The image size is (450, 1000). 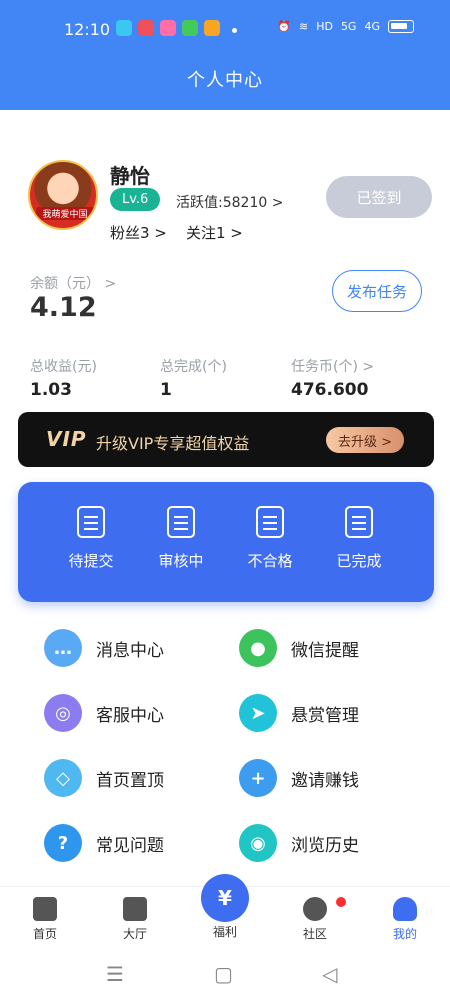 I want to click on vip-text: 升级VIP专享超值权益, so click(x=173, y=443).